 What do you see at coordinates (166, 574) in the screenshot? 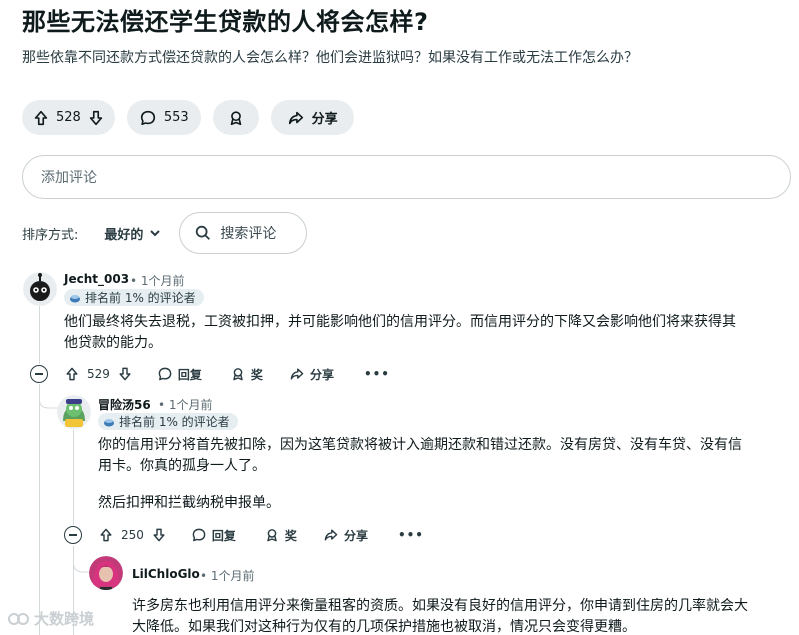
I see `comment-username: LilChloGlo` at bounding box center [166, 574].